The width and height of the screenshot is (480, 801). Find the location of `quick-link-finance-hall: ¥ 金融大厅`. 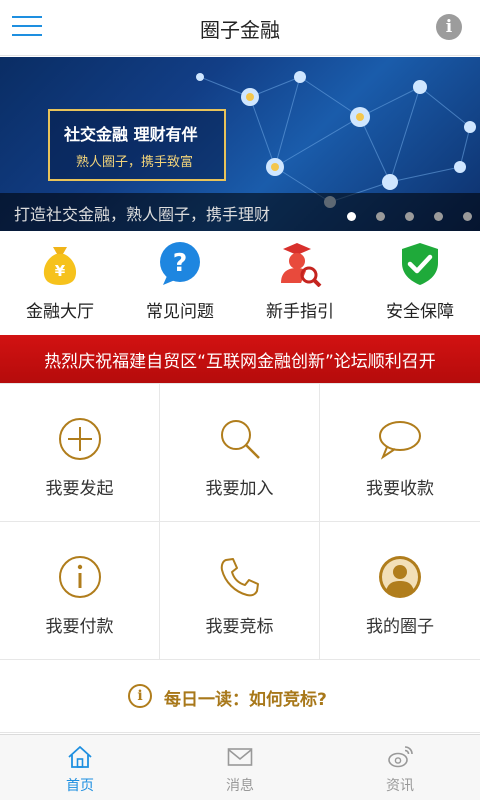

quick-link-finance-hall: ¥ 金融大厅 is located at coordinates (60, 283).